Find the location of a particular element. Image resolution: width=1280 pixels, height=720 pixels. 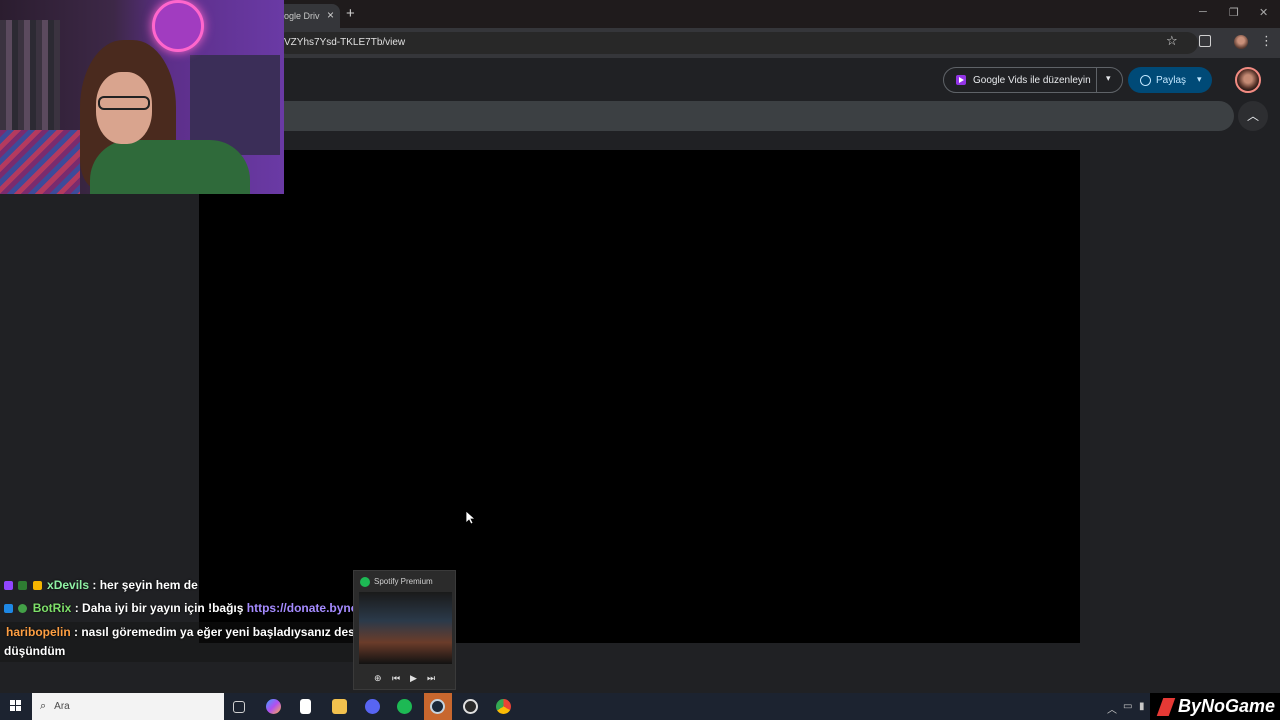

bynogame-logo: ByNoGame is located at coordinates (1215, 706).